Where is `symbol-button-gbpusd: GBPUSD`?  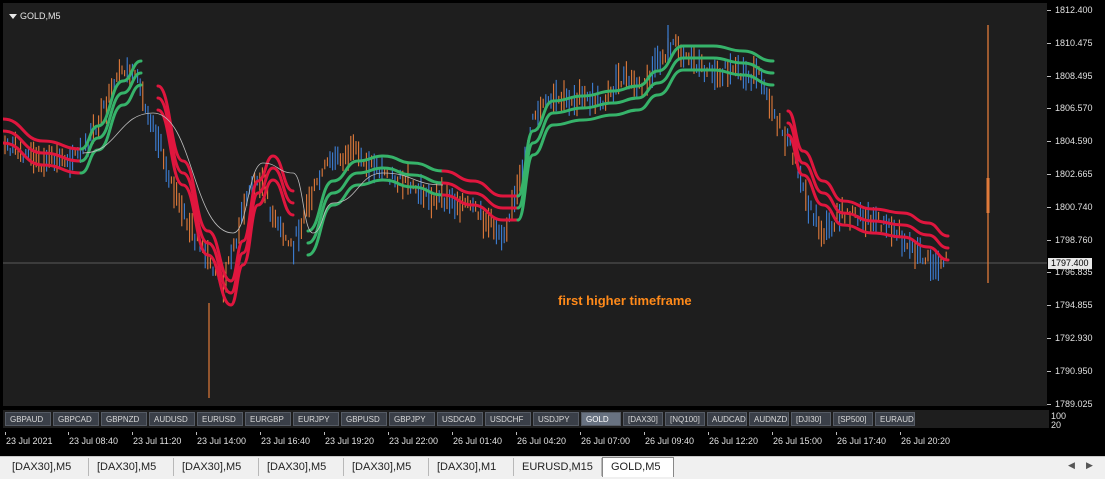
symbol-button-gbpusd: GBPUSD is located at coordinates (364, 419).